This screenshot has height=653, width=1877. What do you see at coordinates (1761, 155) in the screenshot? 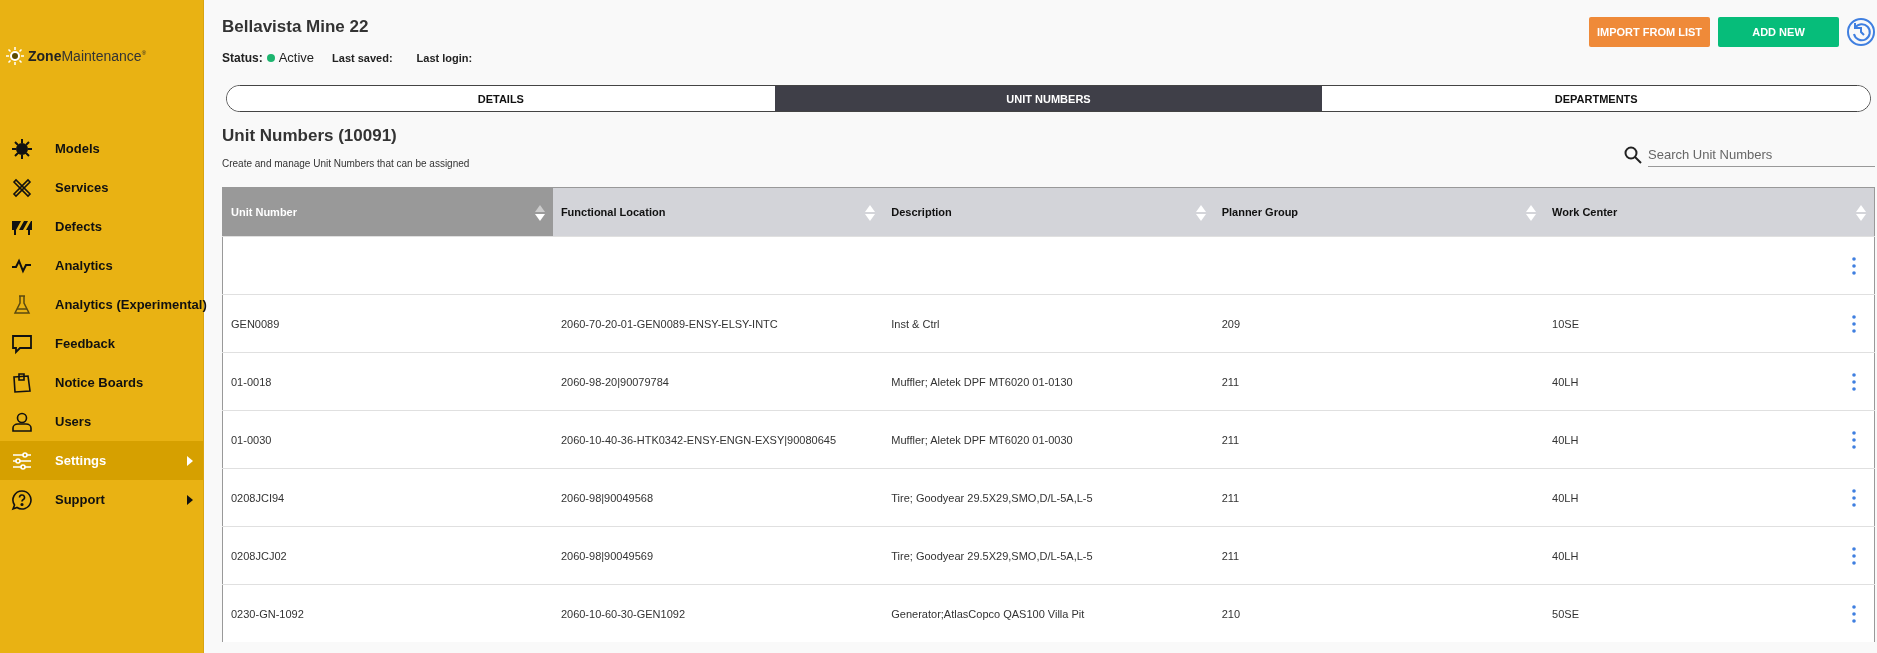
I see `search-field: Search Unit Numbers` at bounding box center [1761, 155].